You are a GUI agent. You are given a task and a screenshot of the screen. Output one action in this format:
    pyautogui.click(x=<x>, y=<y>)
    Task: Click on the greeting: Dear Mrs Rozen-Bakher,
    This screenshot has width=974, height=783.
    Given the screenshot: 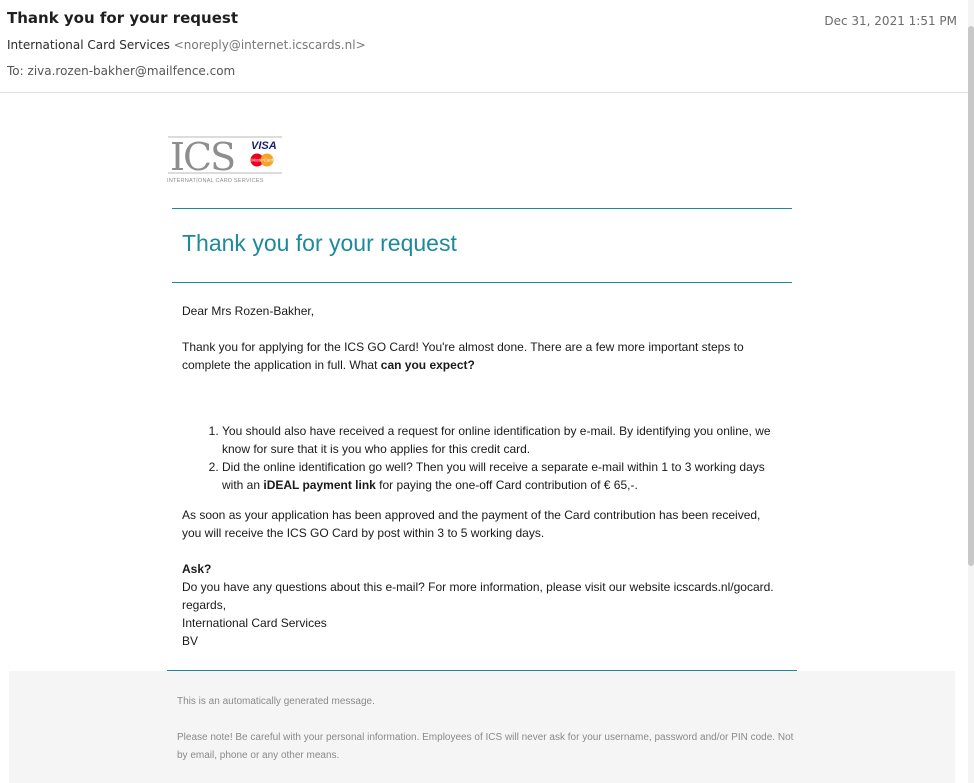 What is the action you would take?
    pyautogui.click(x=248, y=311)
    